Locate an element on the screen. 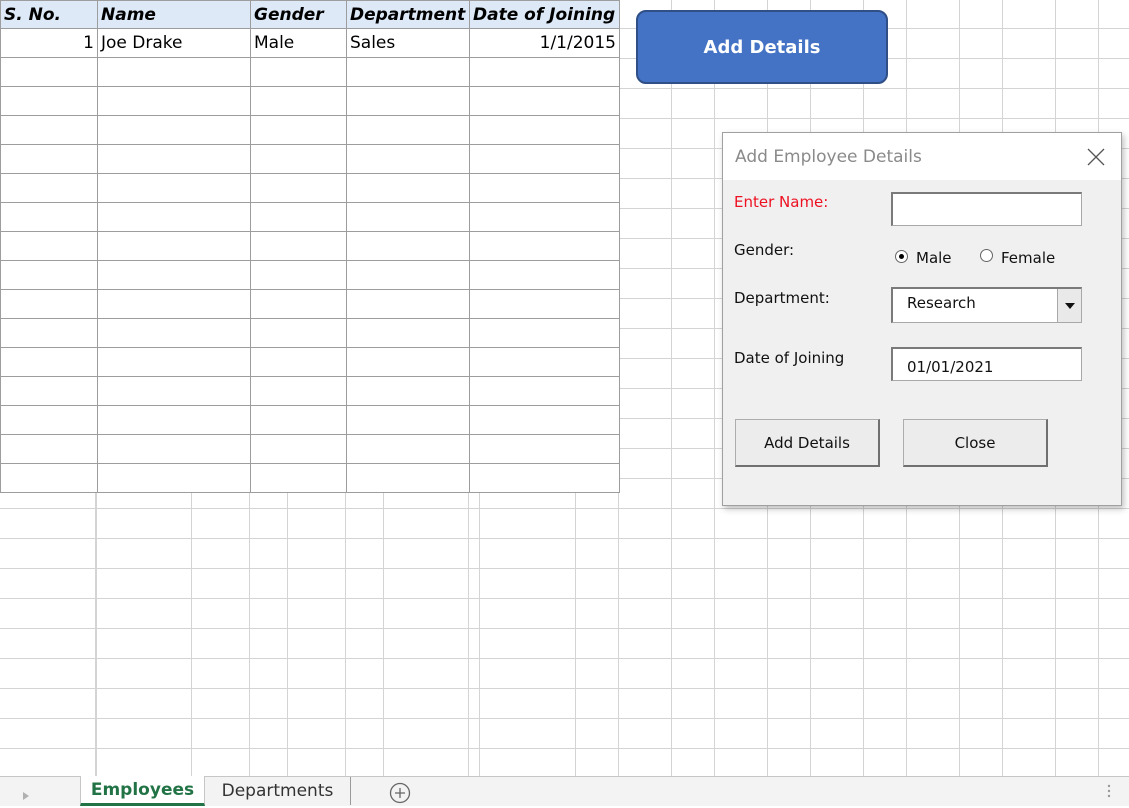 Image resolution: width=1129 pixels, height=808 pixels. dialog-close-button: Close is located at coordinates (975, 443).